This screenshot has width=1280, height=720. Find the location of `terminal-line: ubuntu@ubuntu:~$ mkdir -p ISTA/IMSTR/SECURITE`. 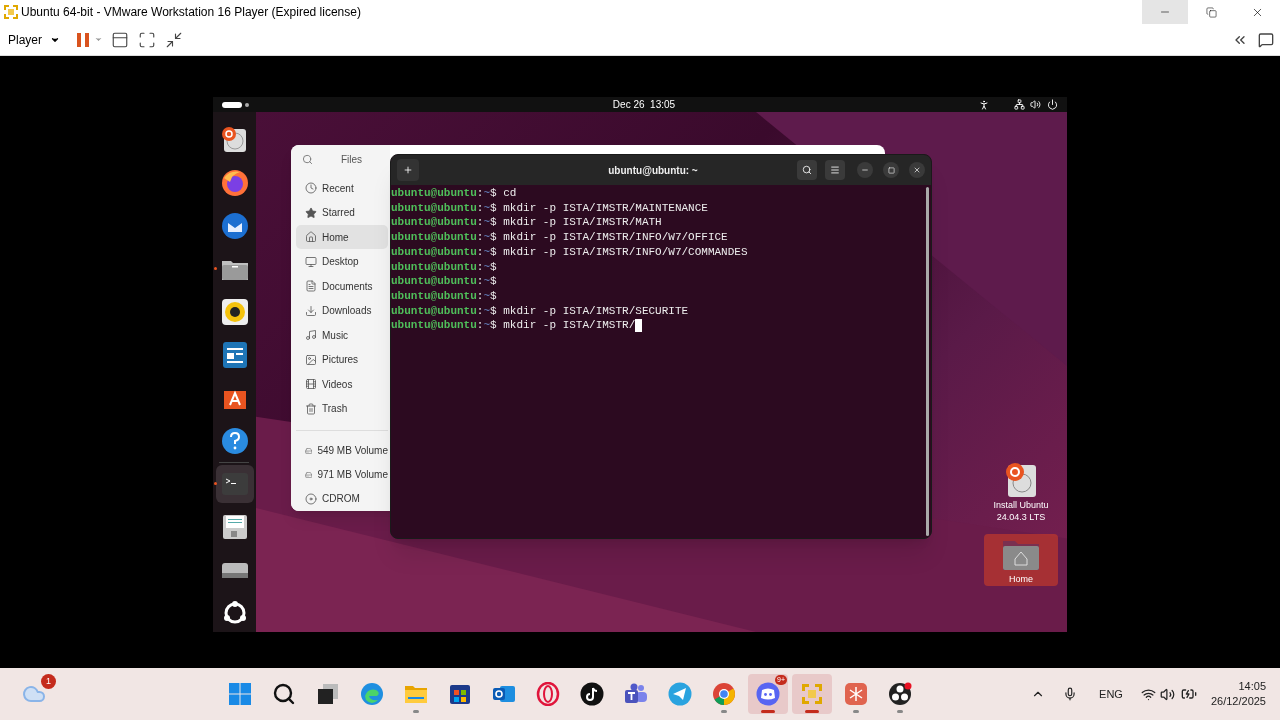

terminal-line: ubuntu@ubuntu:~$ mkdir -p ISTA/IMSTR/SECURITE is located at coordinates (540, 311).